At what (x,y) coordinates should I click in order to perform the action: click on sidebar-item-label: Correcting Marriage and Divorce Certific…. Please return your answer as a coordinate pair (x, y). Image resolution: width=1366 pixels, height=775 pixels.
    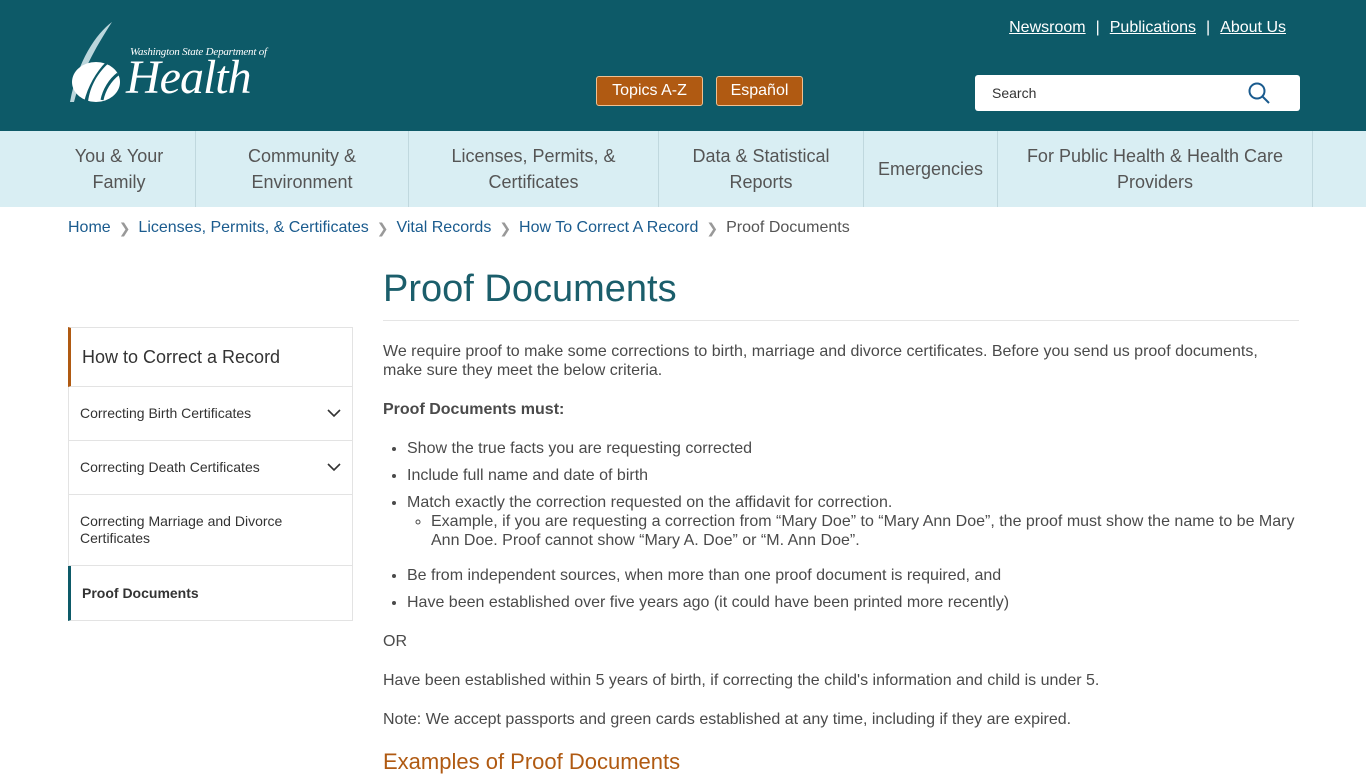
    Looking at the image, I should click on (181, 529).